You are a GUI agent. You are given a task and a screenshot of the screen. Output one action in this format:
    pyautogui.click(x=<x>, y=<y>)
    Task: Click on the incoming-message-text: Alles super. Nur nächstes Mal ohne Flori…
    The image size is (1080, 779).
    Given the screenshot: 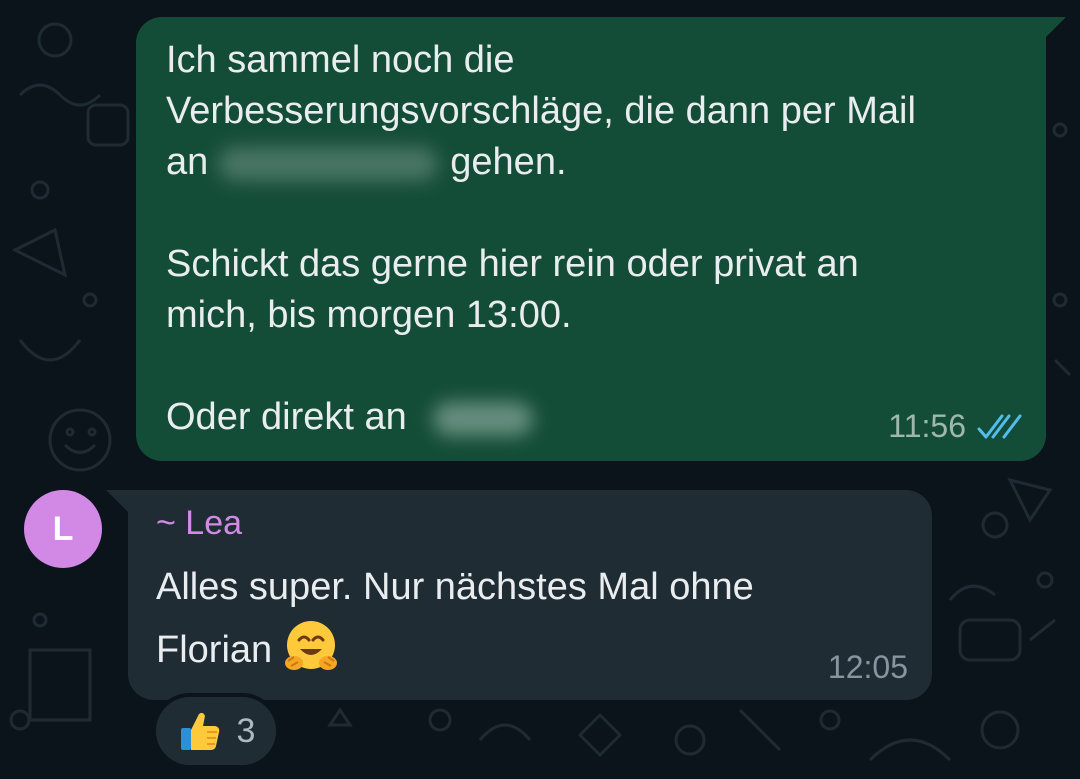 What is the action you would take?
    pyautogui.click(x=516, y=618)
    